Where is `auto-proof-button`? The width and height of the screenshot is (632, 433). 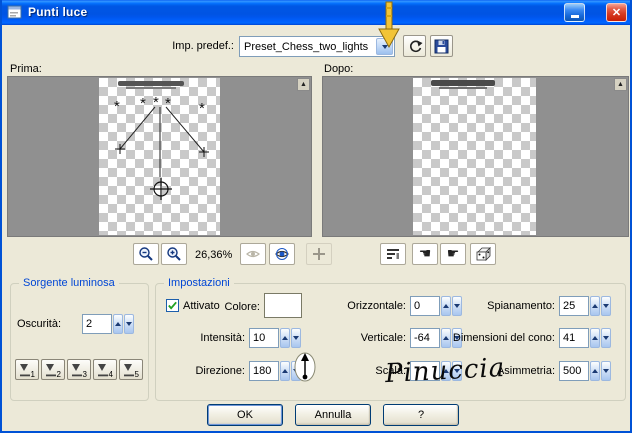 auto-proof-button is located at coordinates (282, 254).